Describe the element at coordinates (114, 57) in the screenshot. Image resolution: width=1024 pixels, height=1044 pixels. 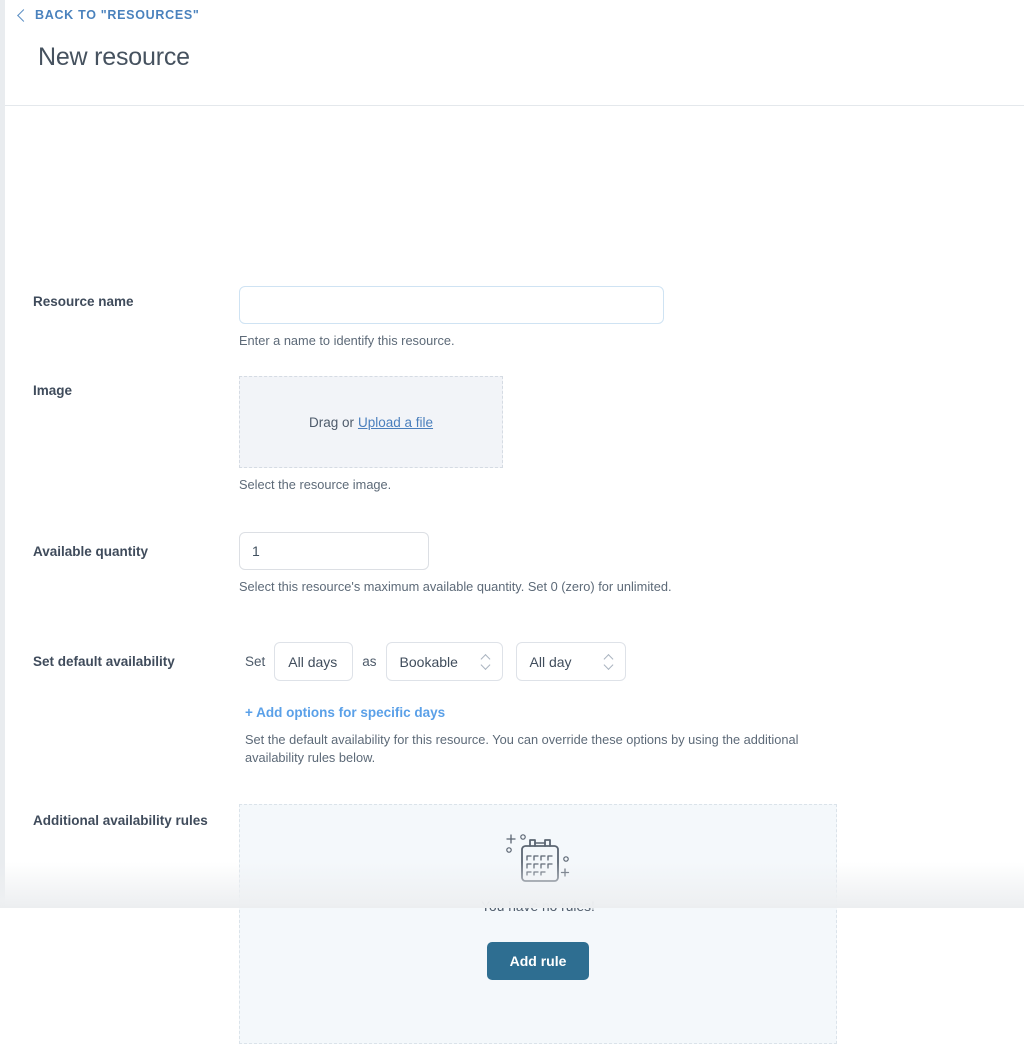
I see `page-title: New resource` at that location.